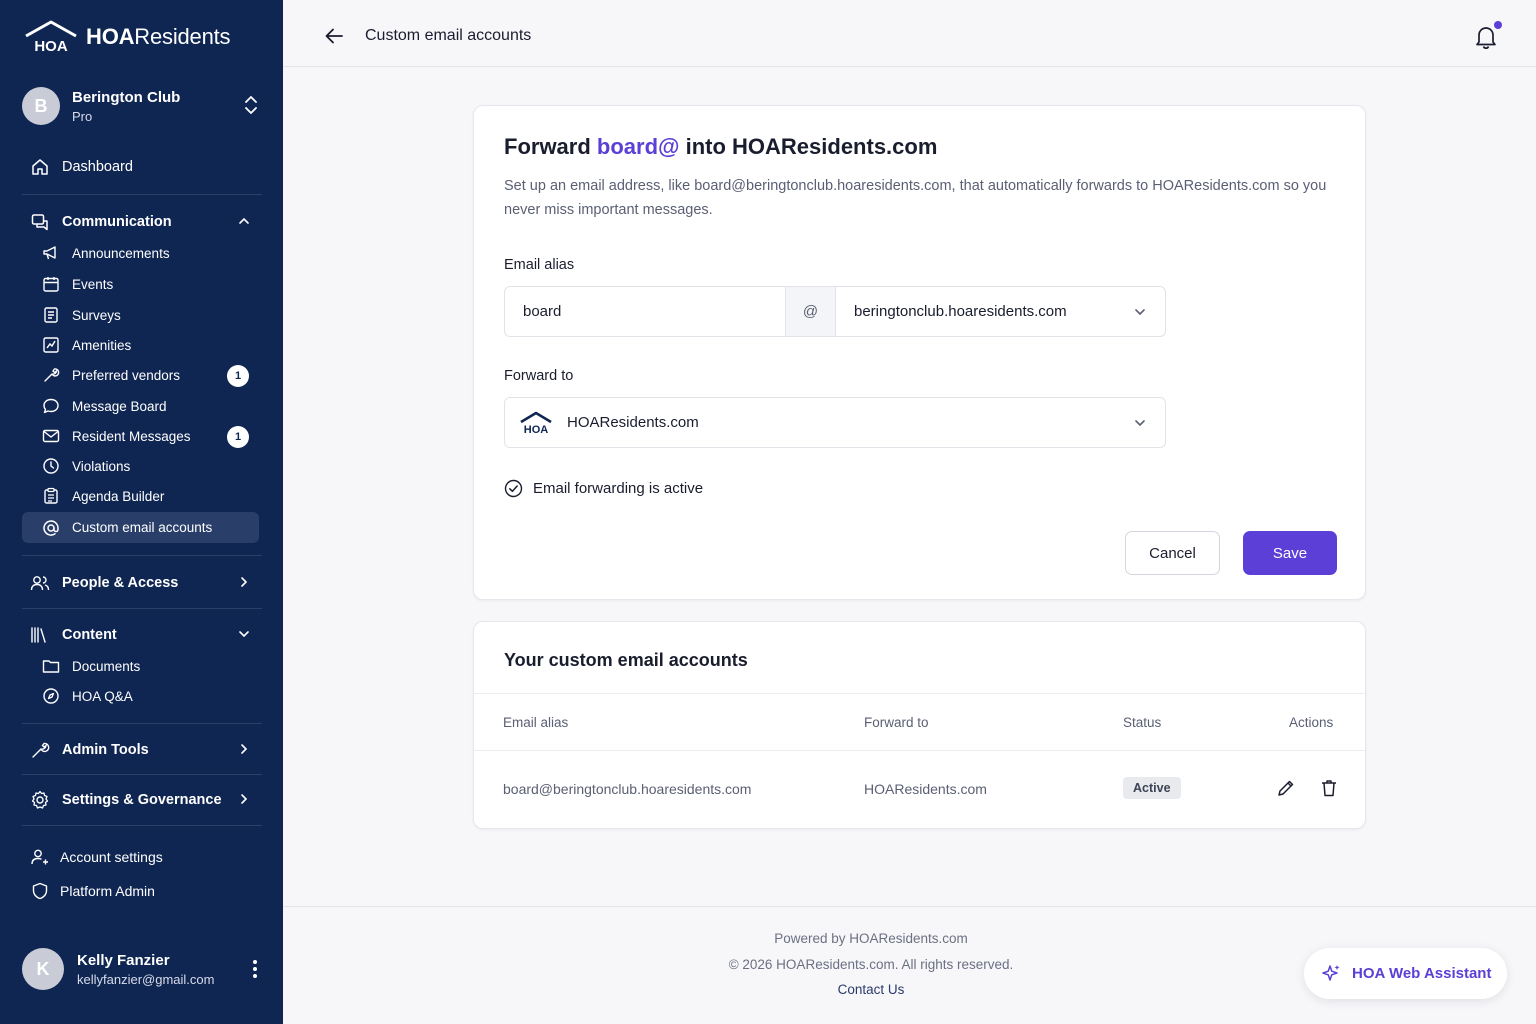 Image resolution: width=1536 pixels, height=1024 pixels. What do you see at coordinates (255, 969) in the screenshot?
I see `more-vertical-icon` at bounding box center [255, 969].